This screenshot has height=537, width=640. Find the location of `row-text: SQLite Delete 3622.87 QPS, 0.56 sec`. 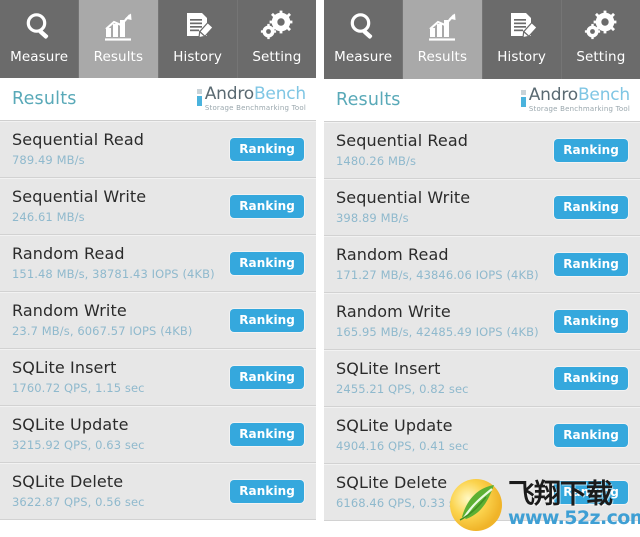

row-text: SQLite Delete 3622.87 QPS, 0.56 sec is located at coordinates (78, 490).